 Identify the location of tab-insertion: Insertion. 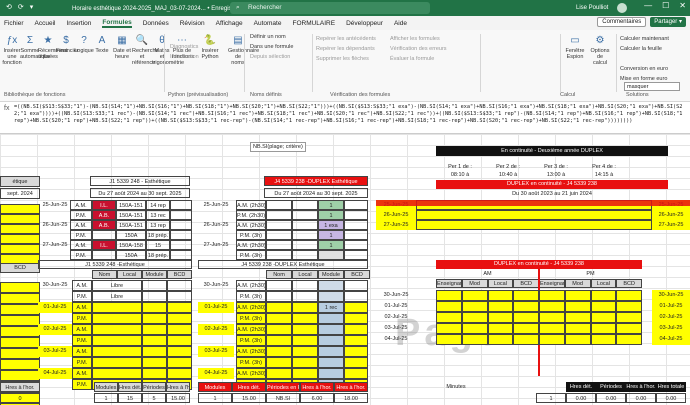
(78, 23).